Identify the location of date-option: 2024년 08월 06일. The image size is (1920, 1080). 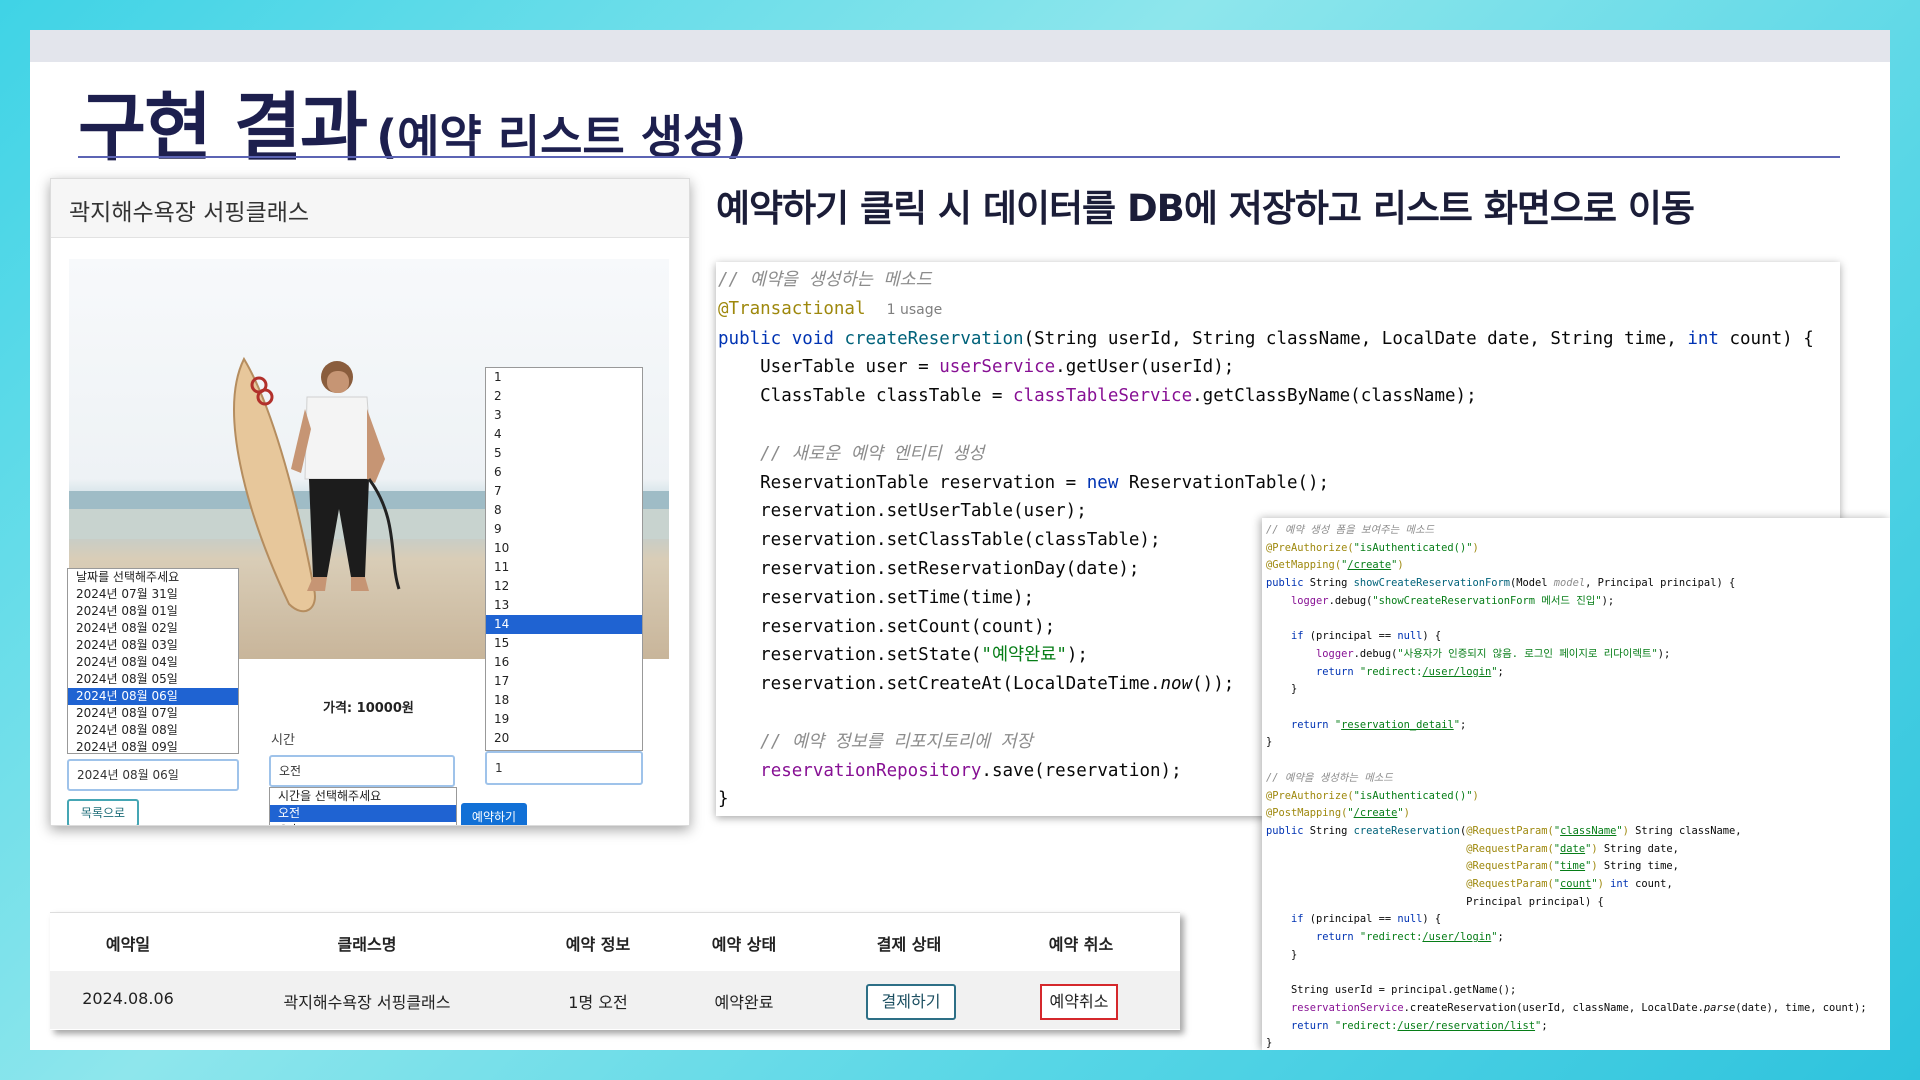
(153, 696).